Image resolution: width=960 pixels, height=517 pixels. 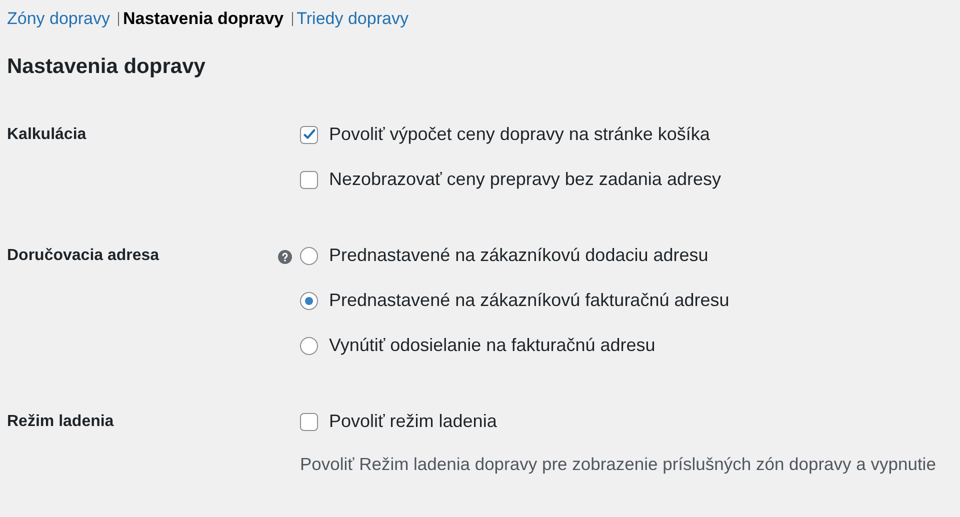 What do you see at coordinates (58, 19) in the screenshot?
I see `tab-link: Zóny dopravy` at bounding box center [58, 19].